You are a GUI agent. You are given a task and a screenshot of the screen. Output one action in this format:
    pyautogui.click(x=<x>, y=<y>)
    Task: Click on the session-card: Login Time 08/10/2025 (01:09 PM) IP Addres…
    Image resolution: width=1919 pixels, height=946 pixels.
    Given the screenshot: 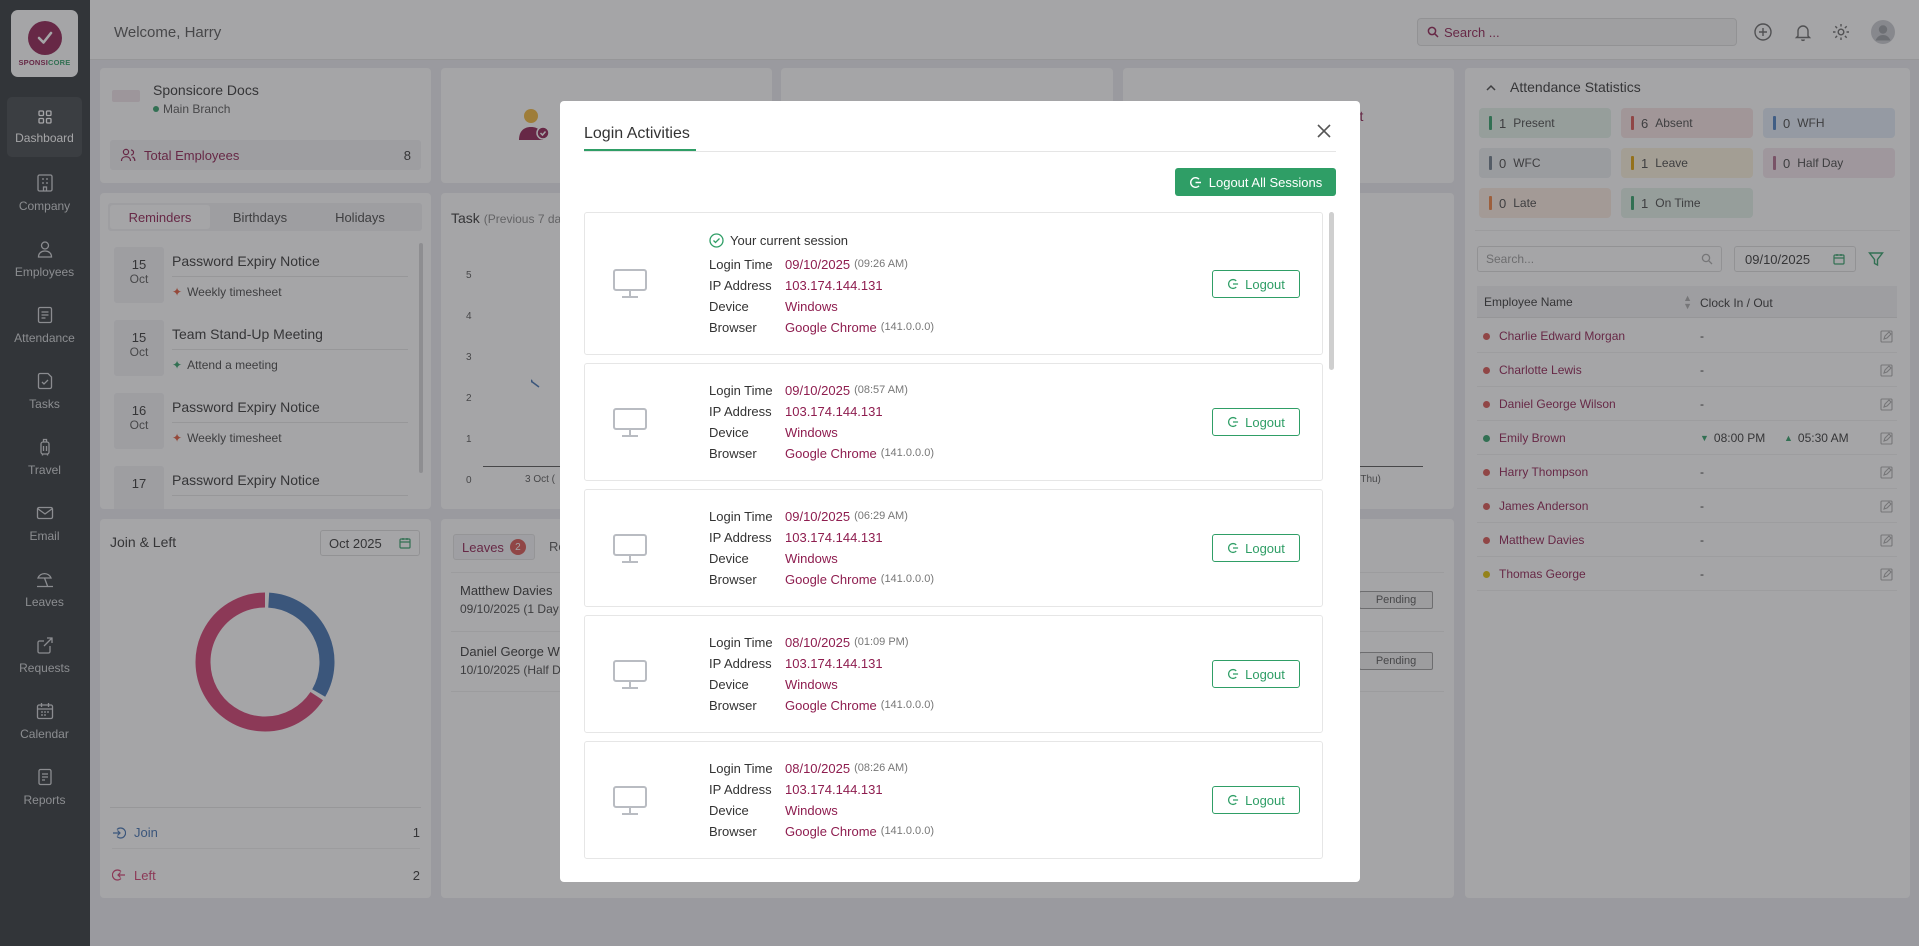 What is the action you would take?
    pyautogui.click(x=953, y=674)
    